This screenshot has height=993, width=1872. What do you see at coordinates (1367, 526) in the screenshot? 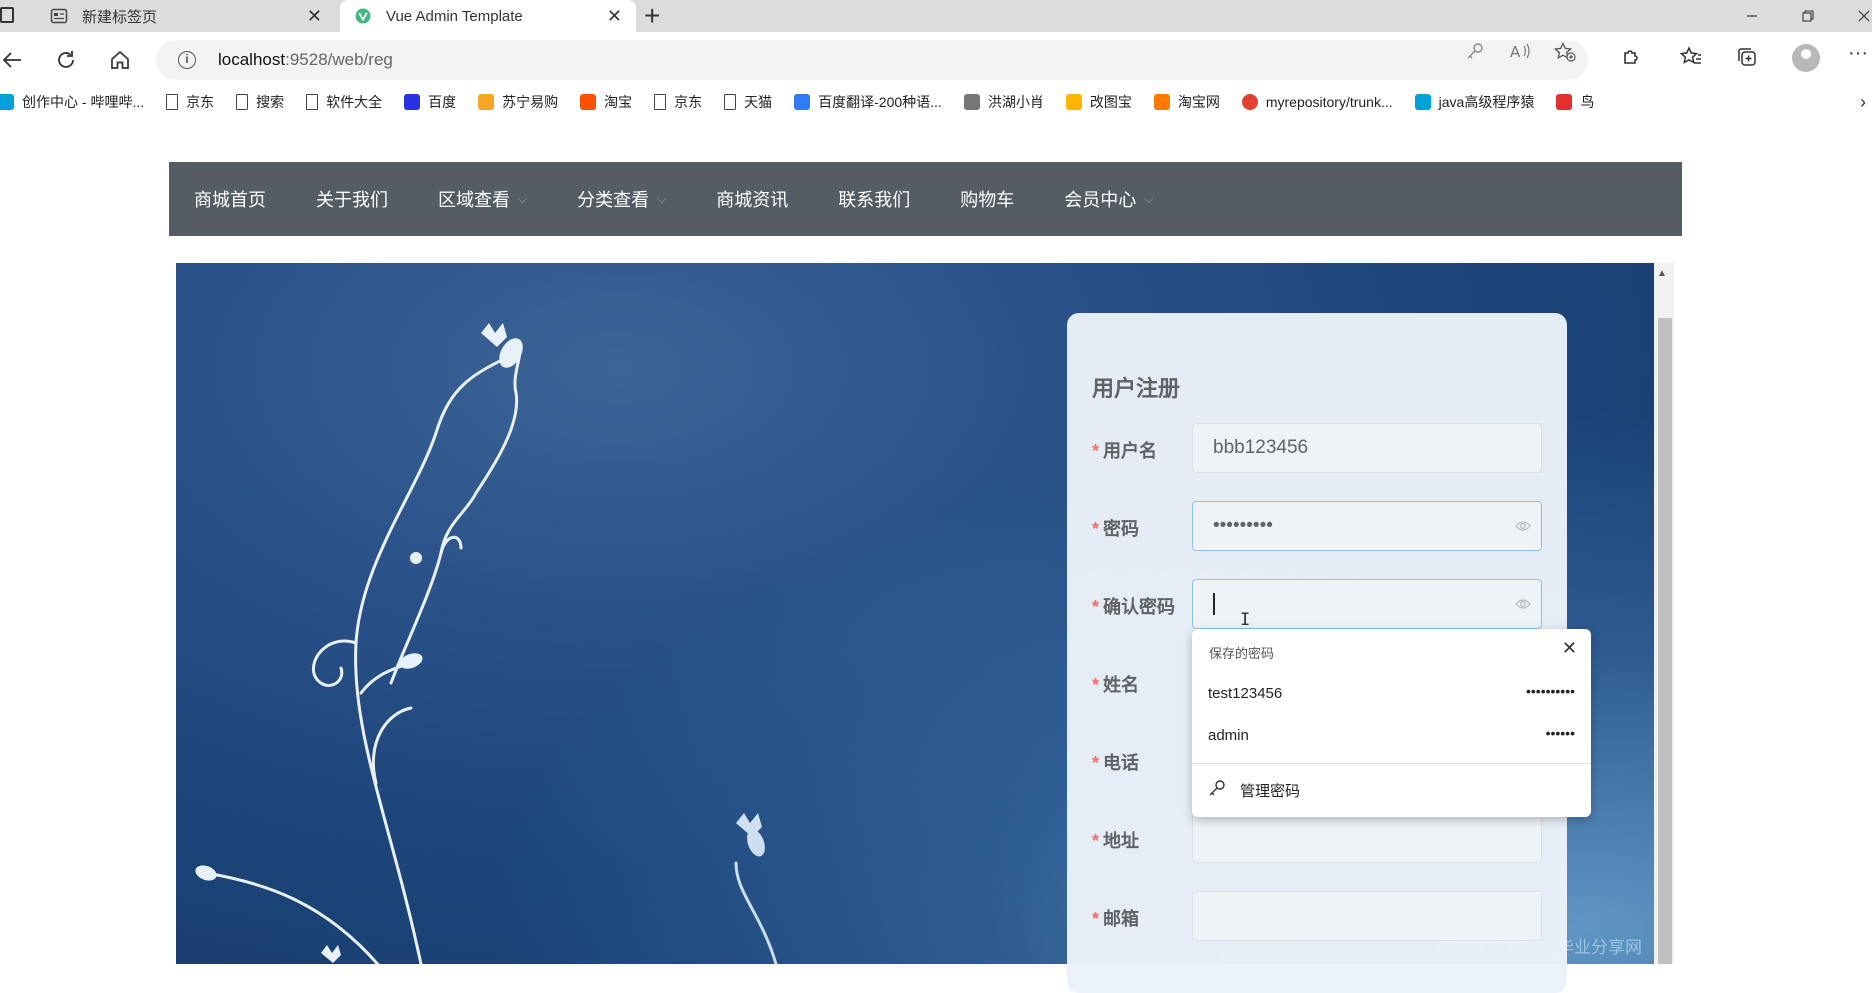
I see `form-input: •••••••••` at bounding box center [1367, 526].